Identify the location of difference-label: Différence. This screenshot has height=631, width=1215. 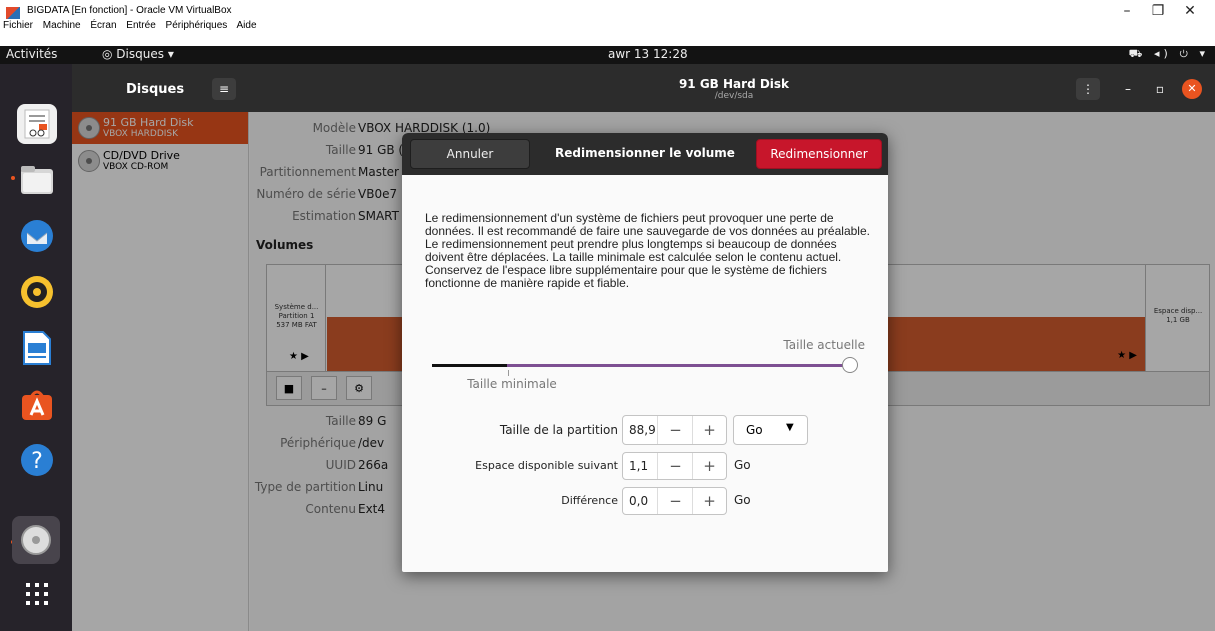
(589, 500).